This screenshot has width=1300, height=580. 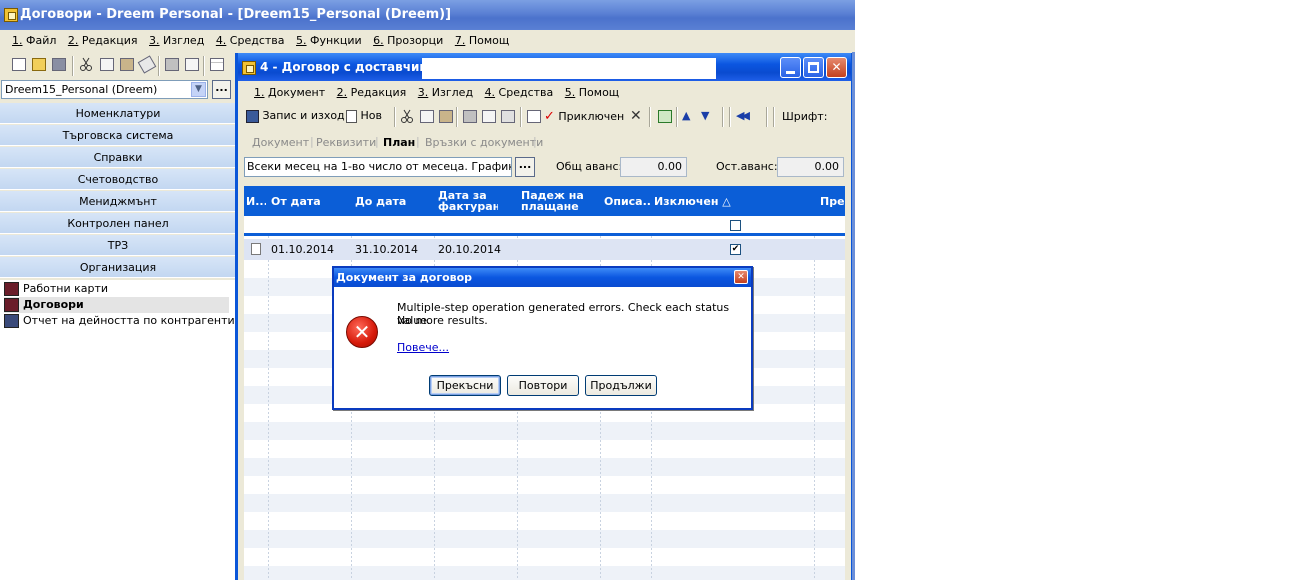 I want to click on arrow-up-icon: ▲, so click(x=686, y=115).